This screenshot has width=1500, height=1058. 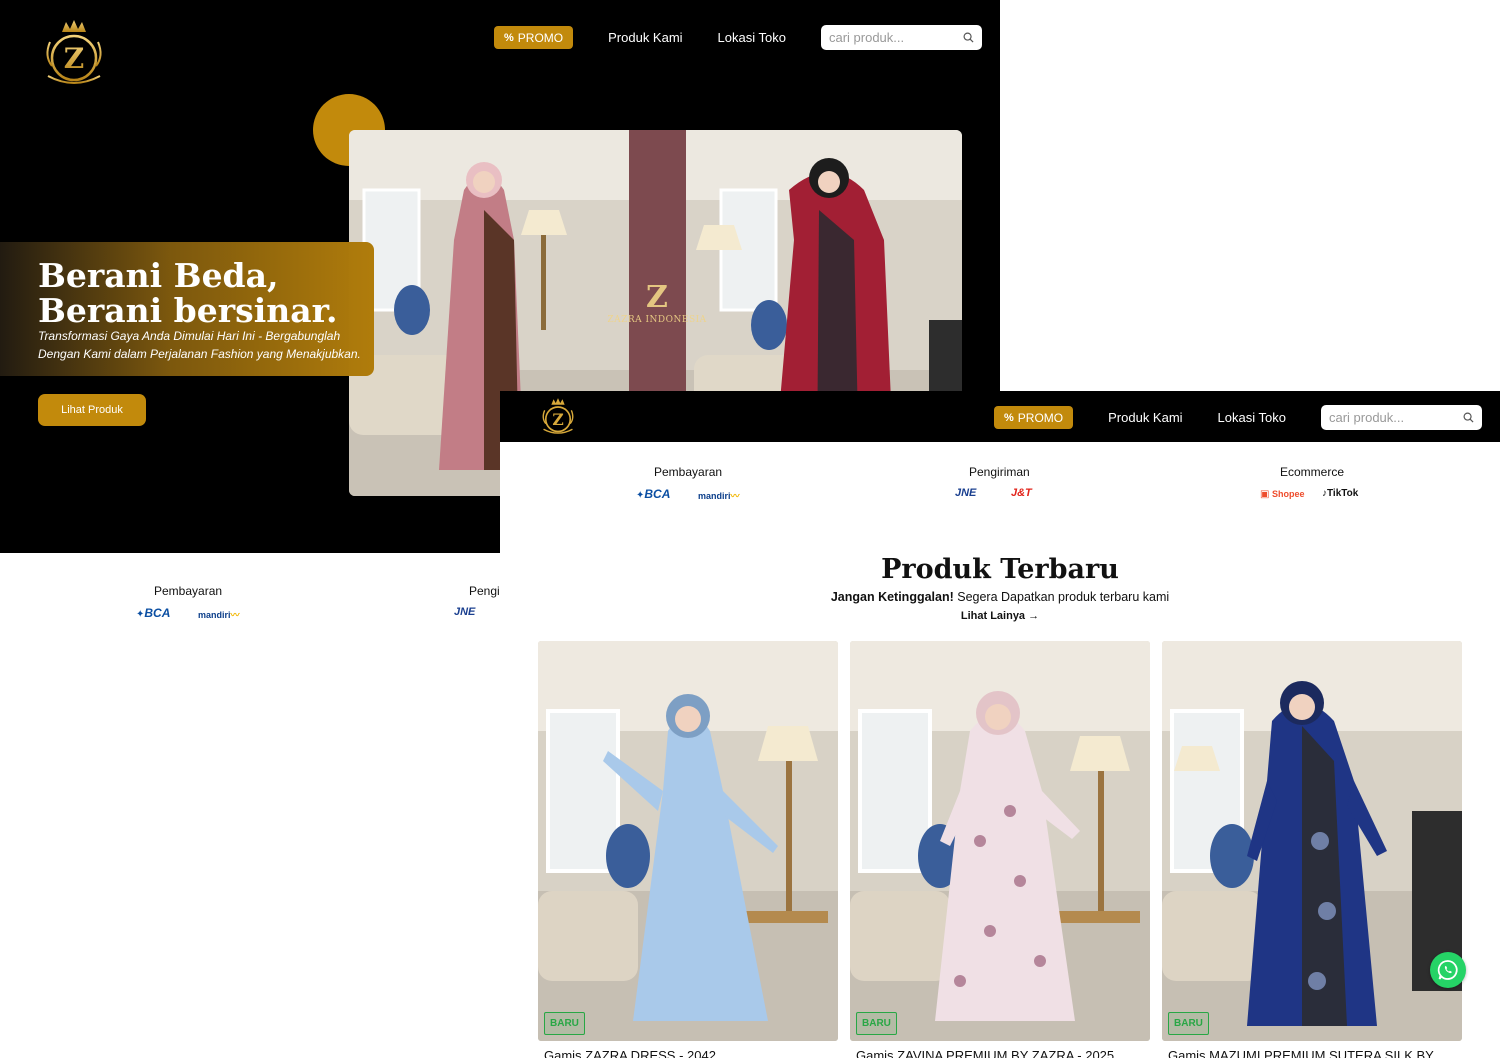 I want to click on jne-logo: JNE, so click(x=966, y=493).